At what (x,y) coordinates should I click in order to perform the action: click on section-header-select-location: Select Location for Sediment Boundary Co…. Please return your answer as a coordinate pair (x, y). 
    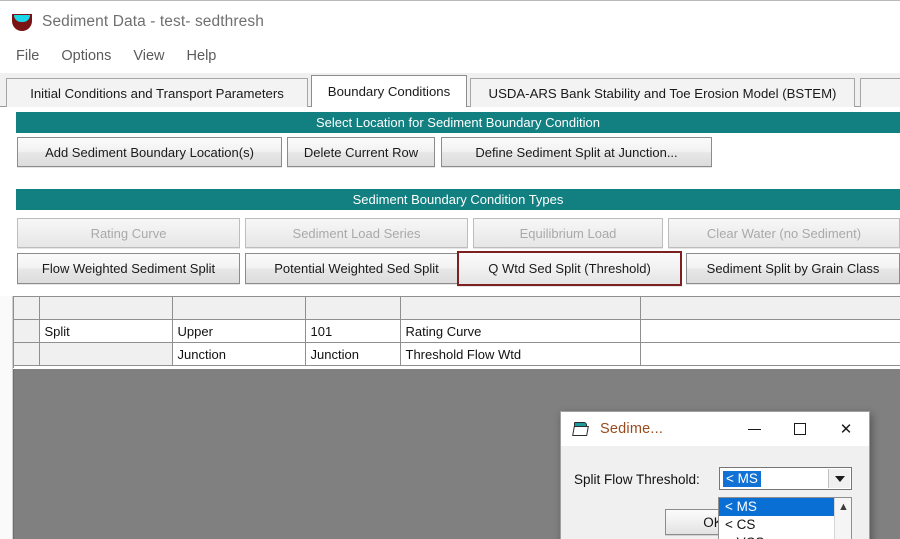
    Looking at the image, I should click on (458, 122).